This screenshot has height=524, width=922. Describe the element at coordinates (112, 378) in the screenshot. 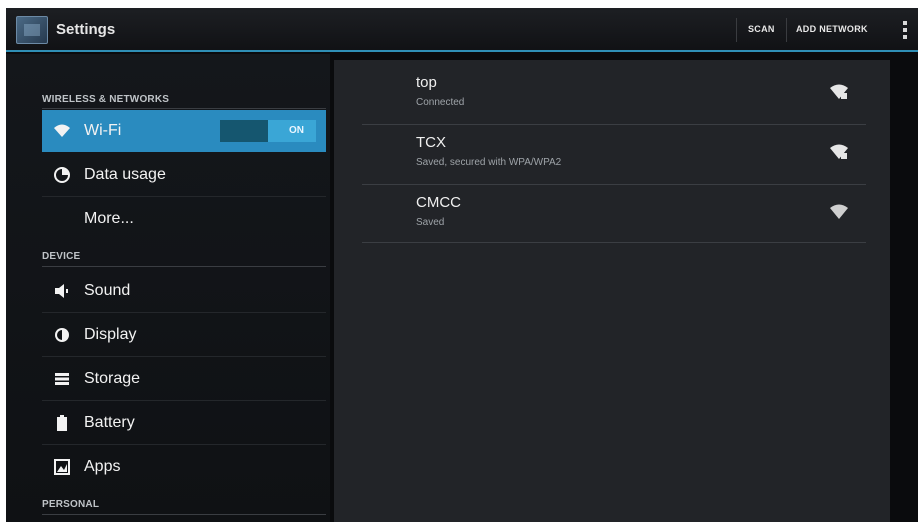

I see `sidebar-item-label: Storage` at that location.